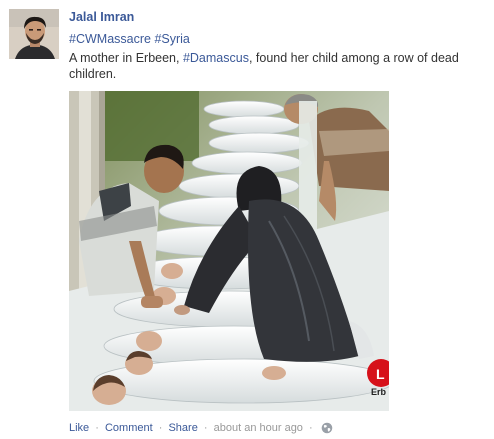 The height and width of the screenshot is (439, 494). I want to click on author-avatar, so click(34, 34).